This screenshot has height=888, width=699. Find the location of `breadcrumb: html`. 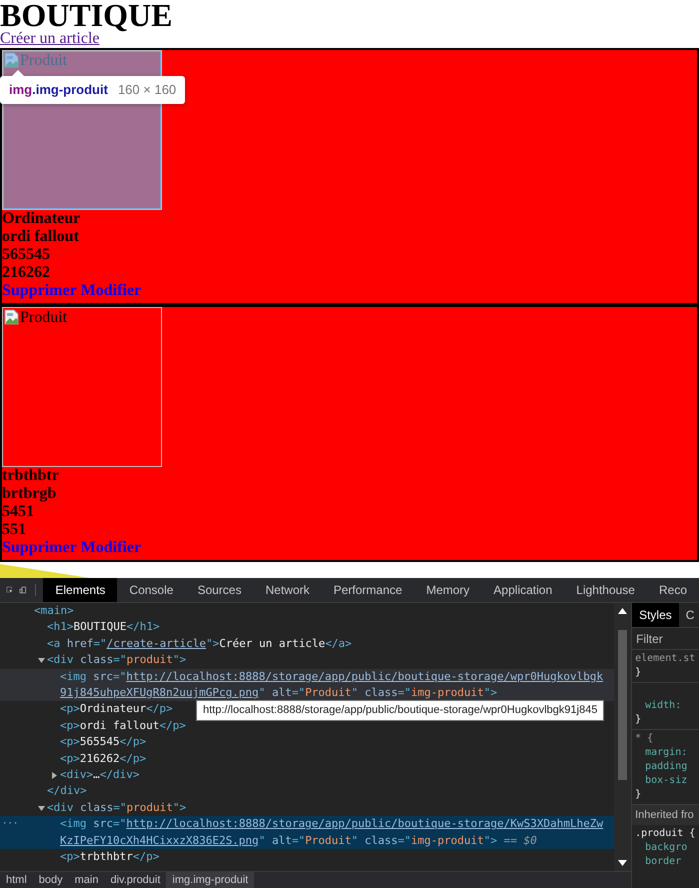

breadcrumb: html is located at coordinates (16, 880).